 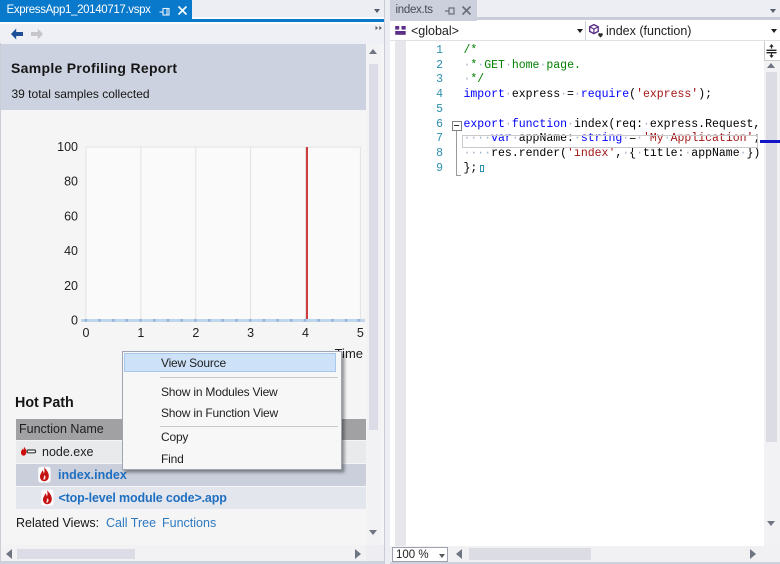 I want to click on svg-text: 3, so click(x=250, y=333).